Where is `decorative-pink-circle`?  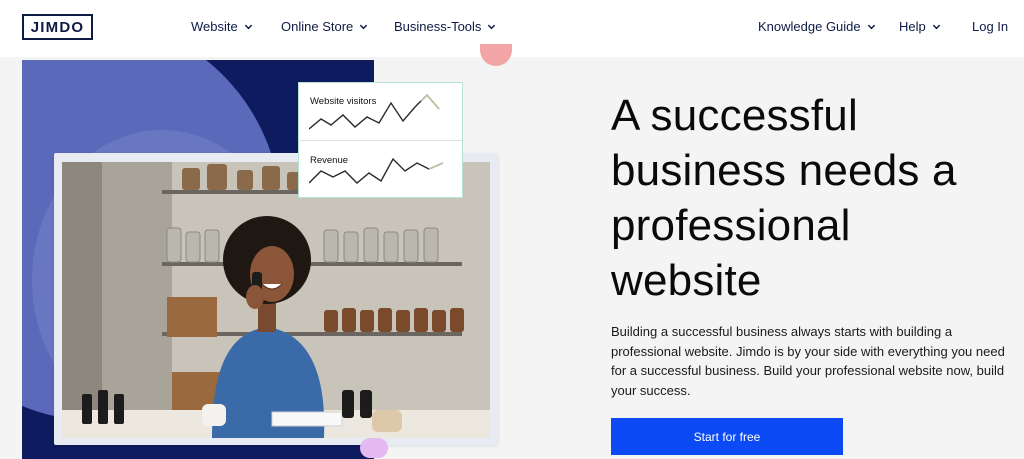
decorative-pink-circle is located at coordinates (496, 55).